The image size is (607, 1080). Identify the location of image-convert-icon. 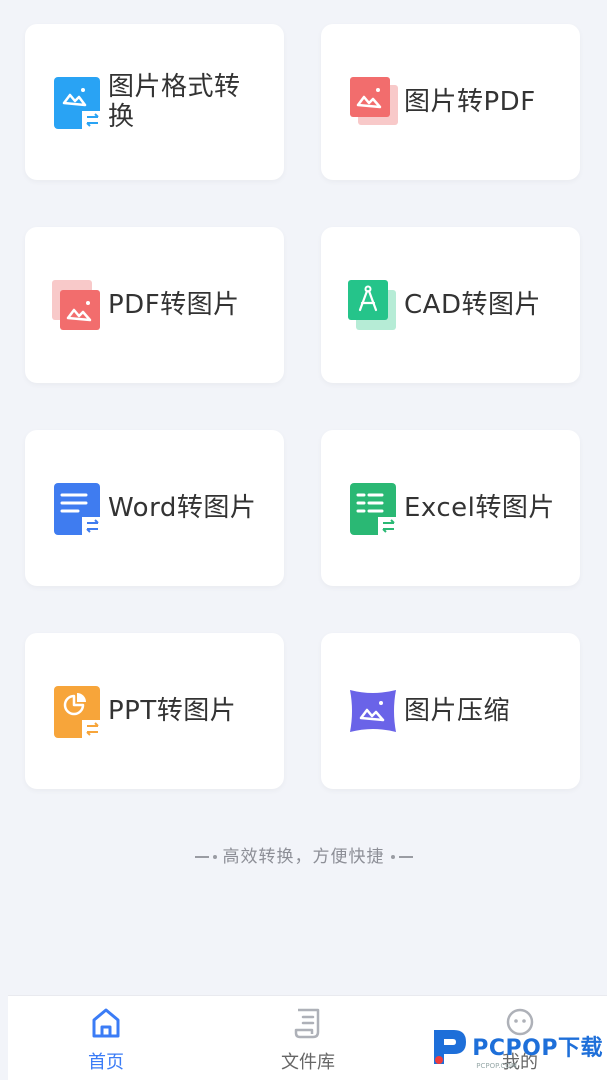
(77, 102).